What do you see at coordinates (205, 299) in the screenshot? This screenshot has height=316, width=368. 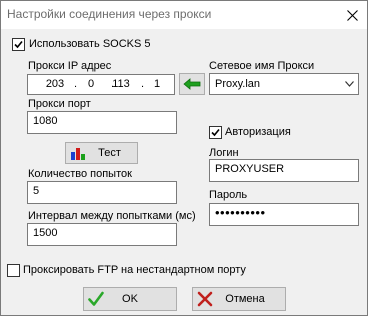 I see `cross-icon` at bounding box center [205, 299].